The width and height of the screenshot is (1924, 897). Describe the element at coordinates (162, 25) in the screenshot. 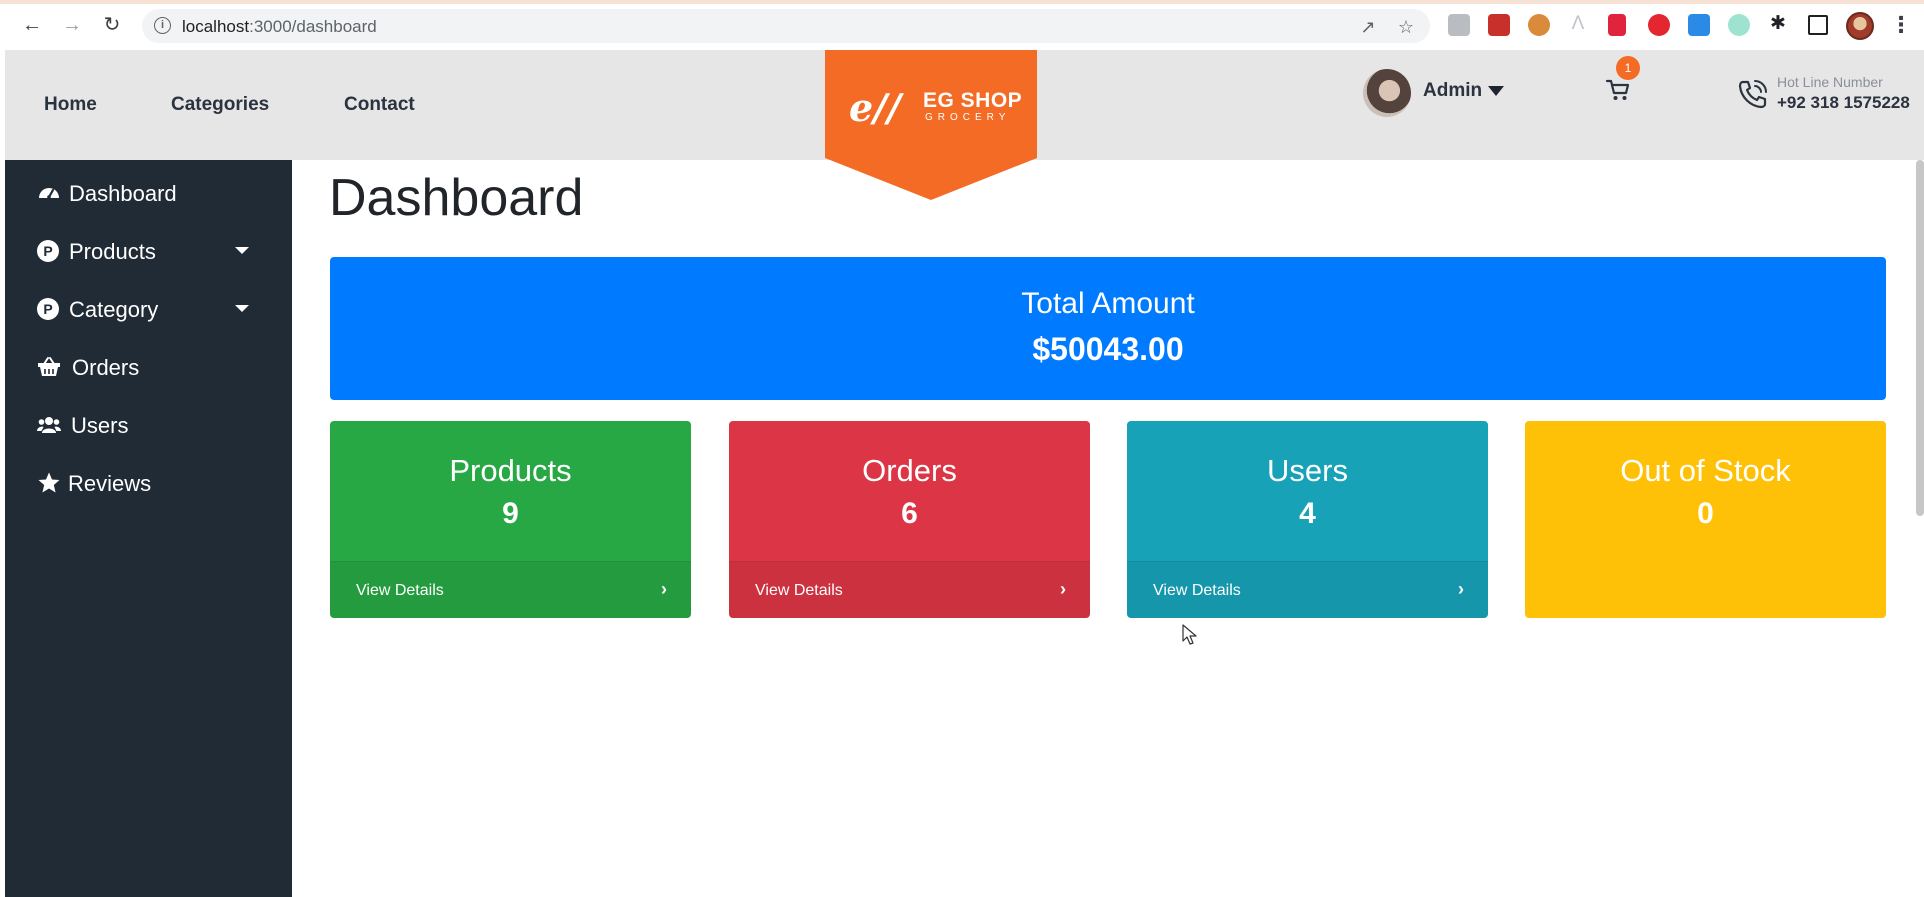

I see `site-info-icon: i` at that location.